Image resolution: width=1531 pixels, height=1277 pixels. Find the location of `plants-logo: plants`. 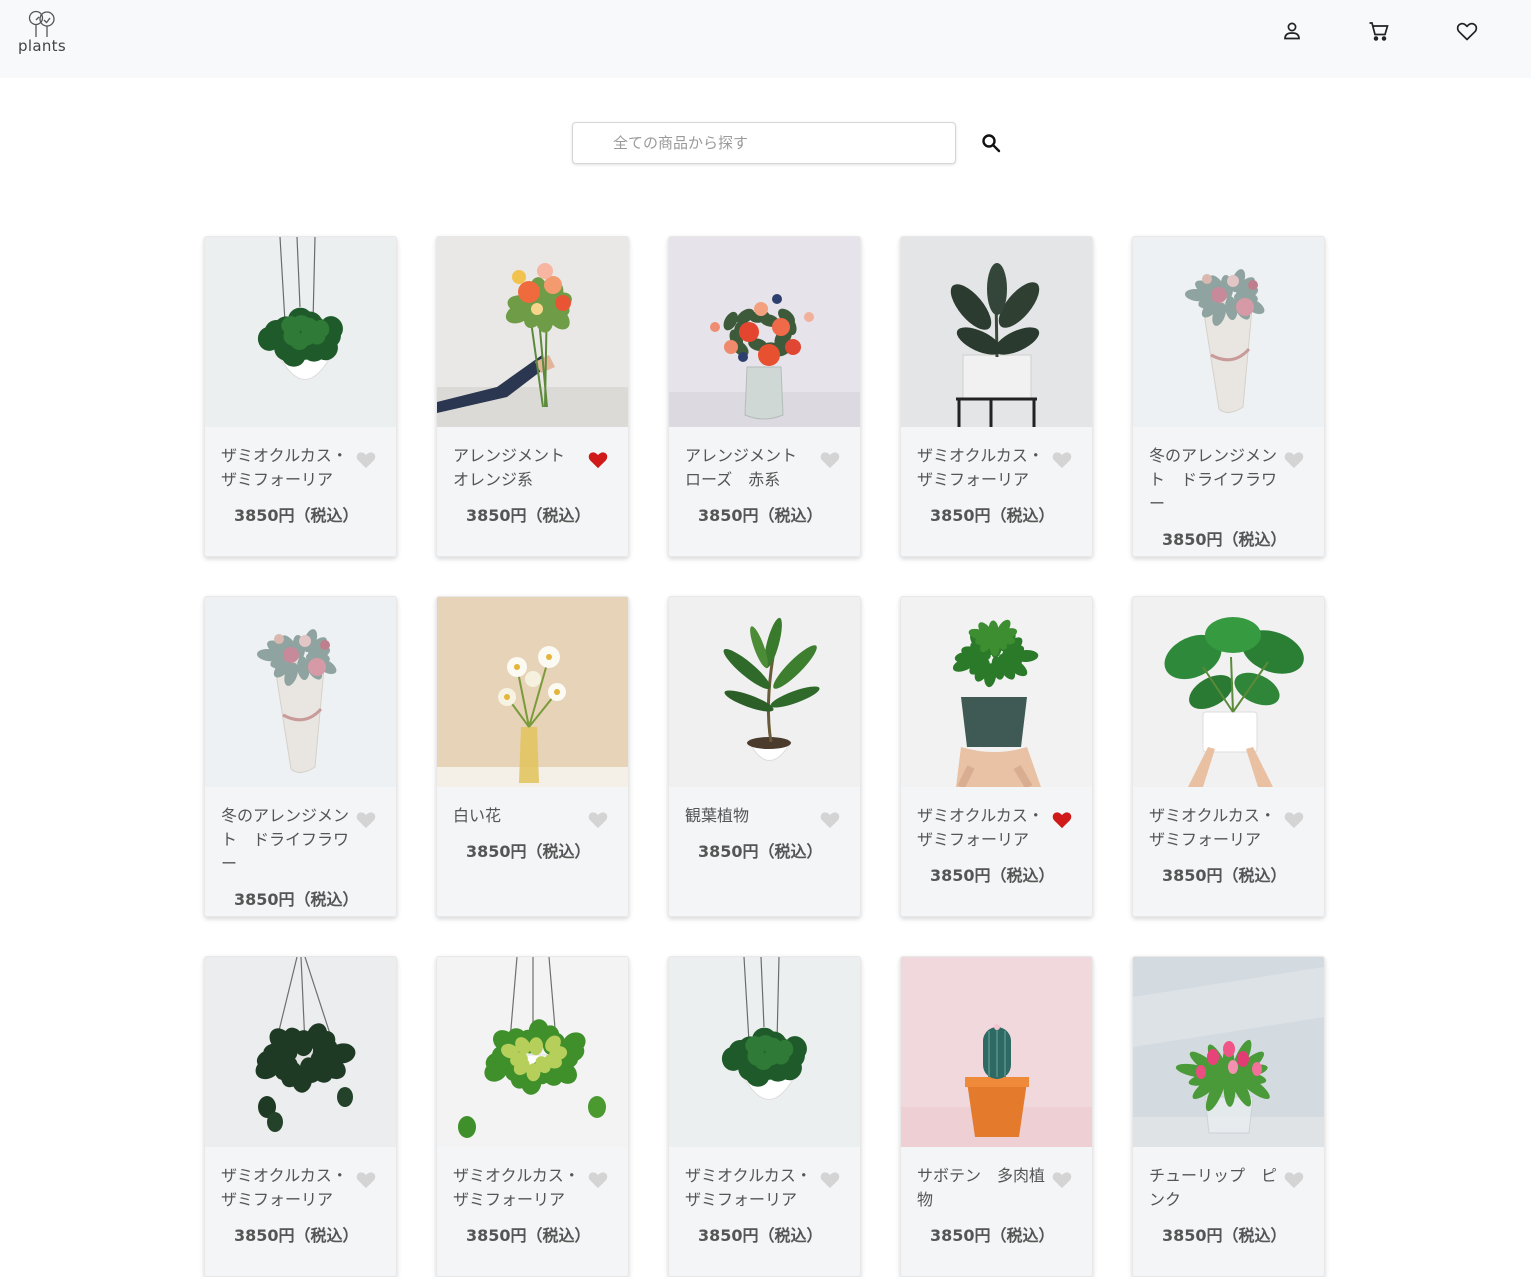

plants-logo: plants is located at coordinates (42, 32).